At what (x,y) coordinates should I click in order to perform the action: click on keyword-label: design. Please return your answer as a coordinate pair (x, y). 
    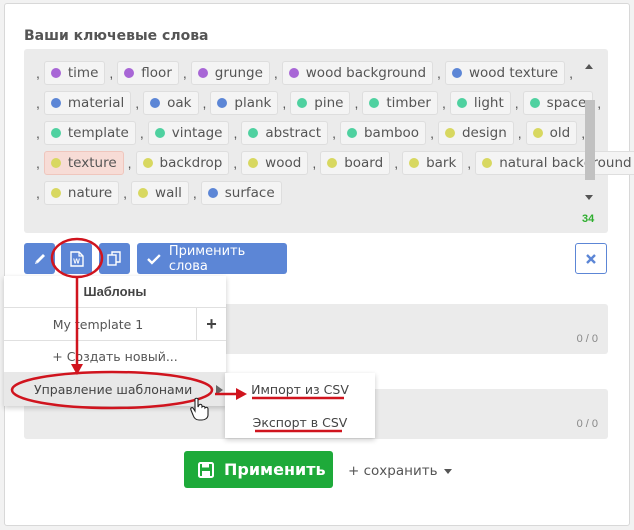
    Looking at the image, I should click on (484, 133).